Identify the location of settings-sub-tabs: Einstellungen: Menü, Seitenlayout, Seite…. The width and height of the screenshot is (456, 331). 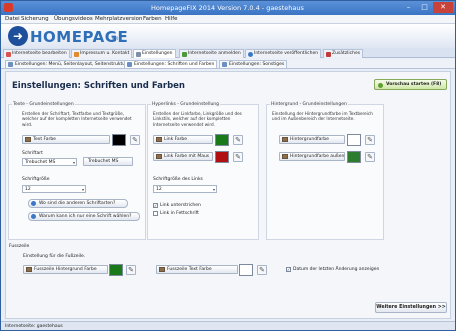
(228, 64).